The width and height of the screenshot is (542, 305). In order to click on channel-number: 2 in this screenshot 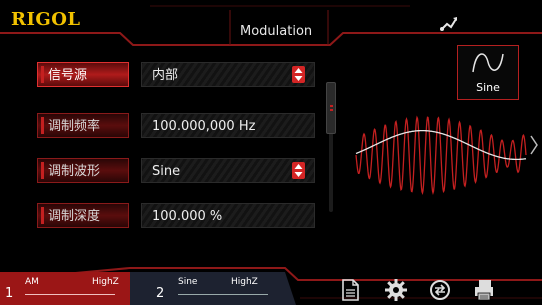, I will do `click(160, 293)`.